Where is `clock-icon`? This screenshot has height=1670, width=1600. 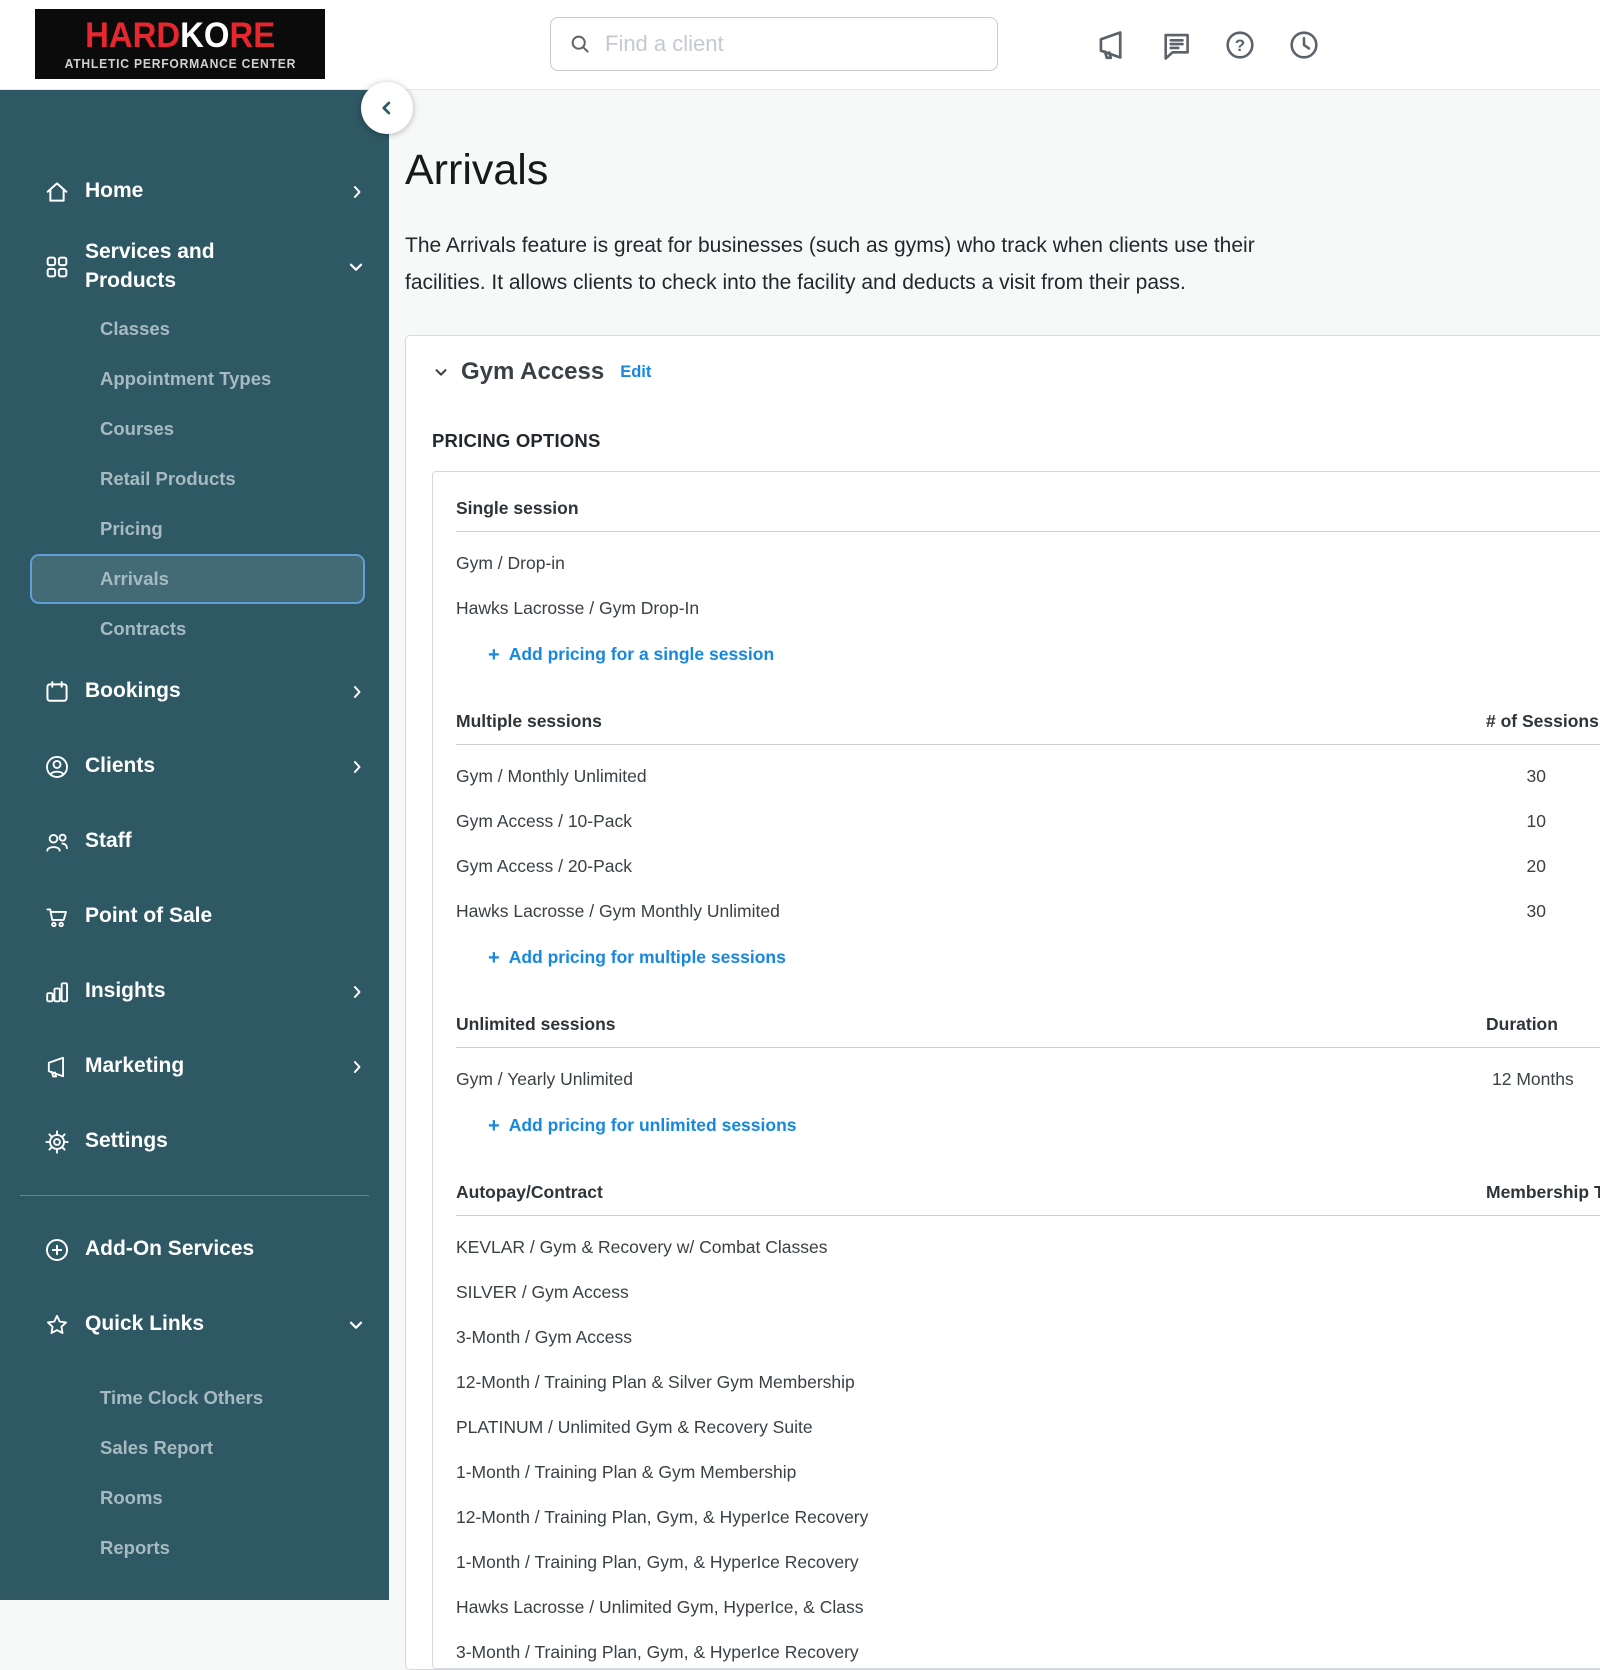
clock-icon is located at coordinates (1304, 45).